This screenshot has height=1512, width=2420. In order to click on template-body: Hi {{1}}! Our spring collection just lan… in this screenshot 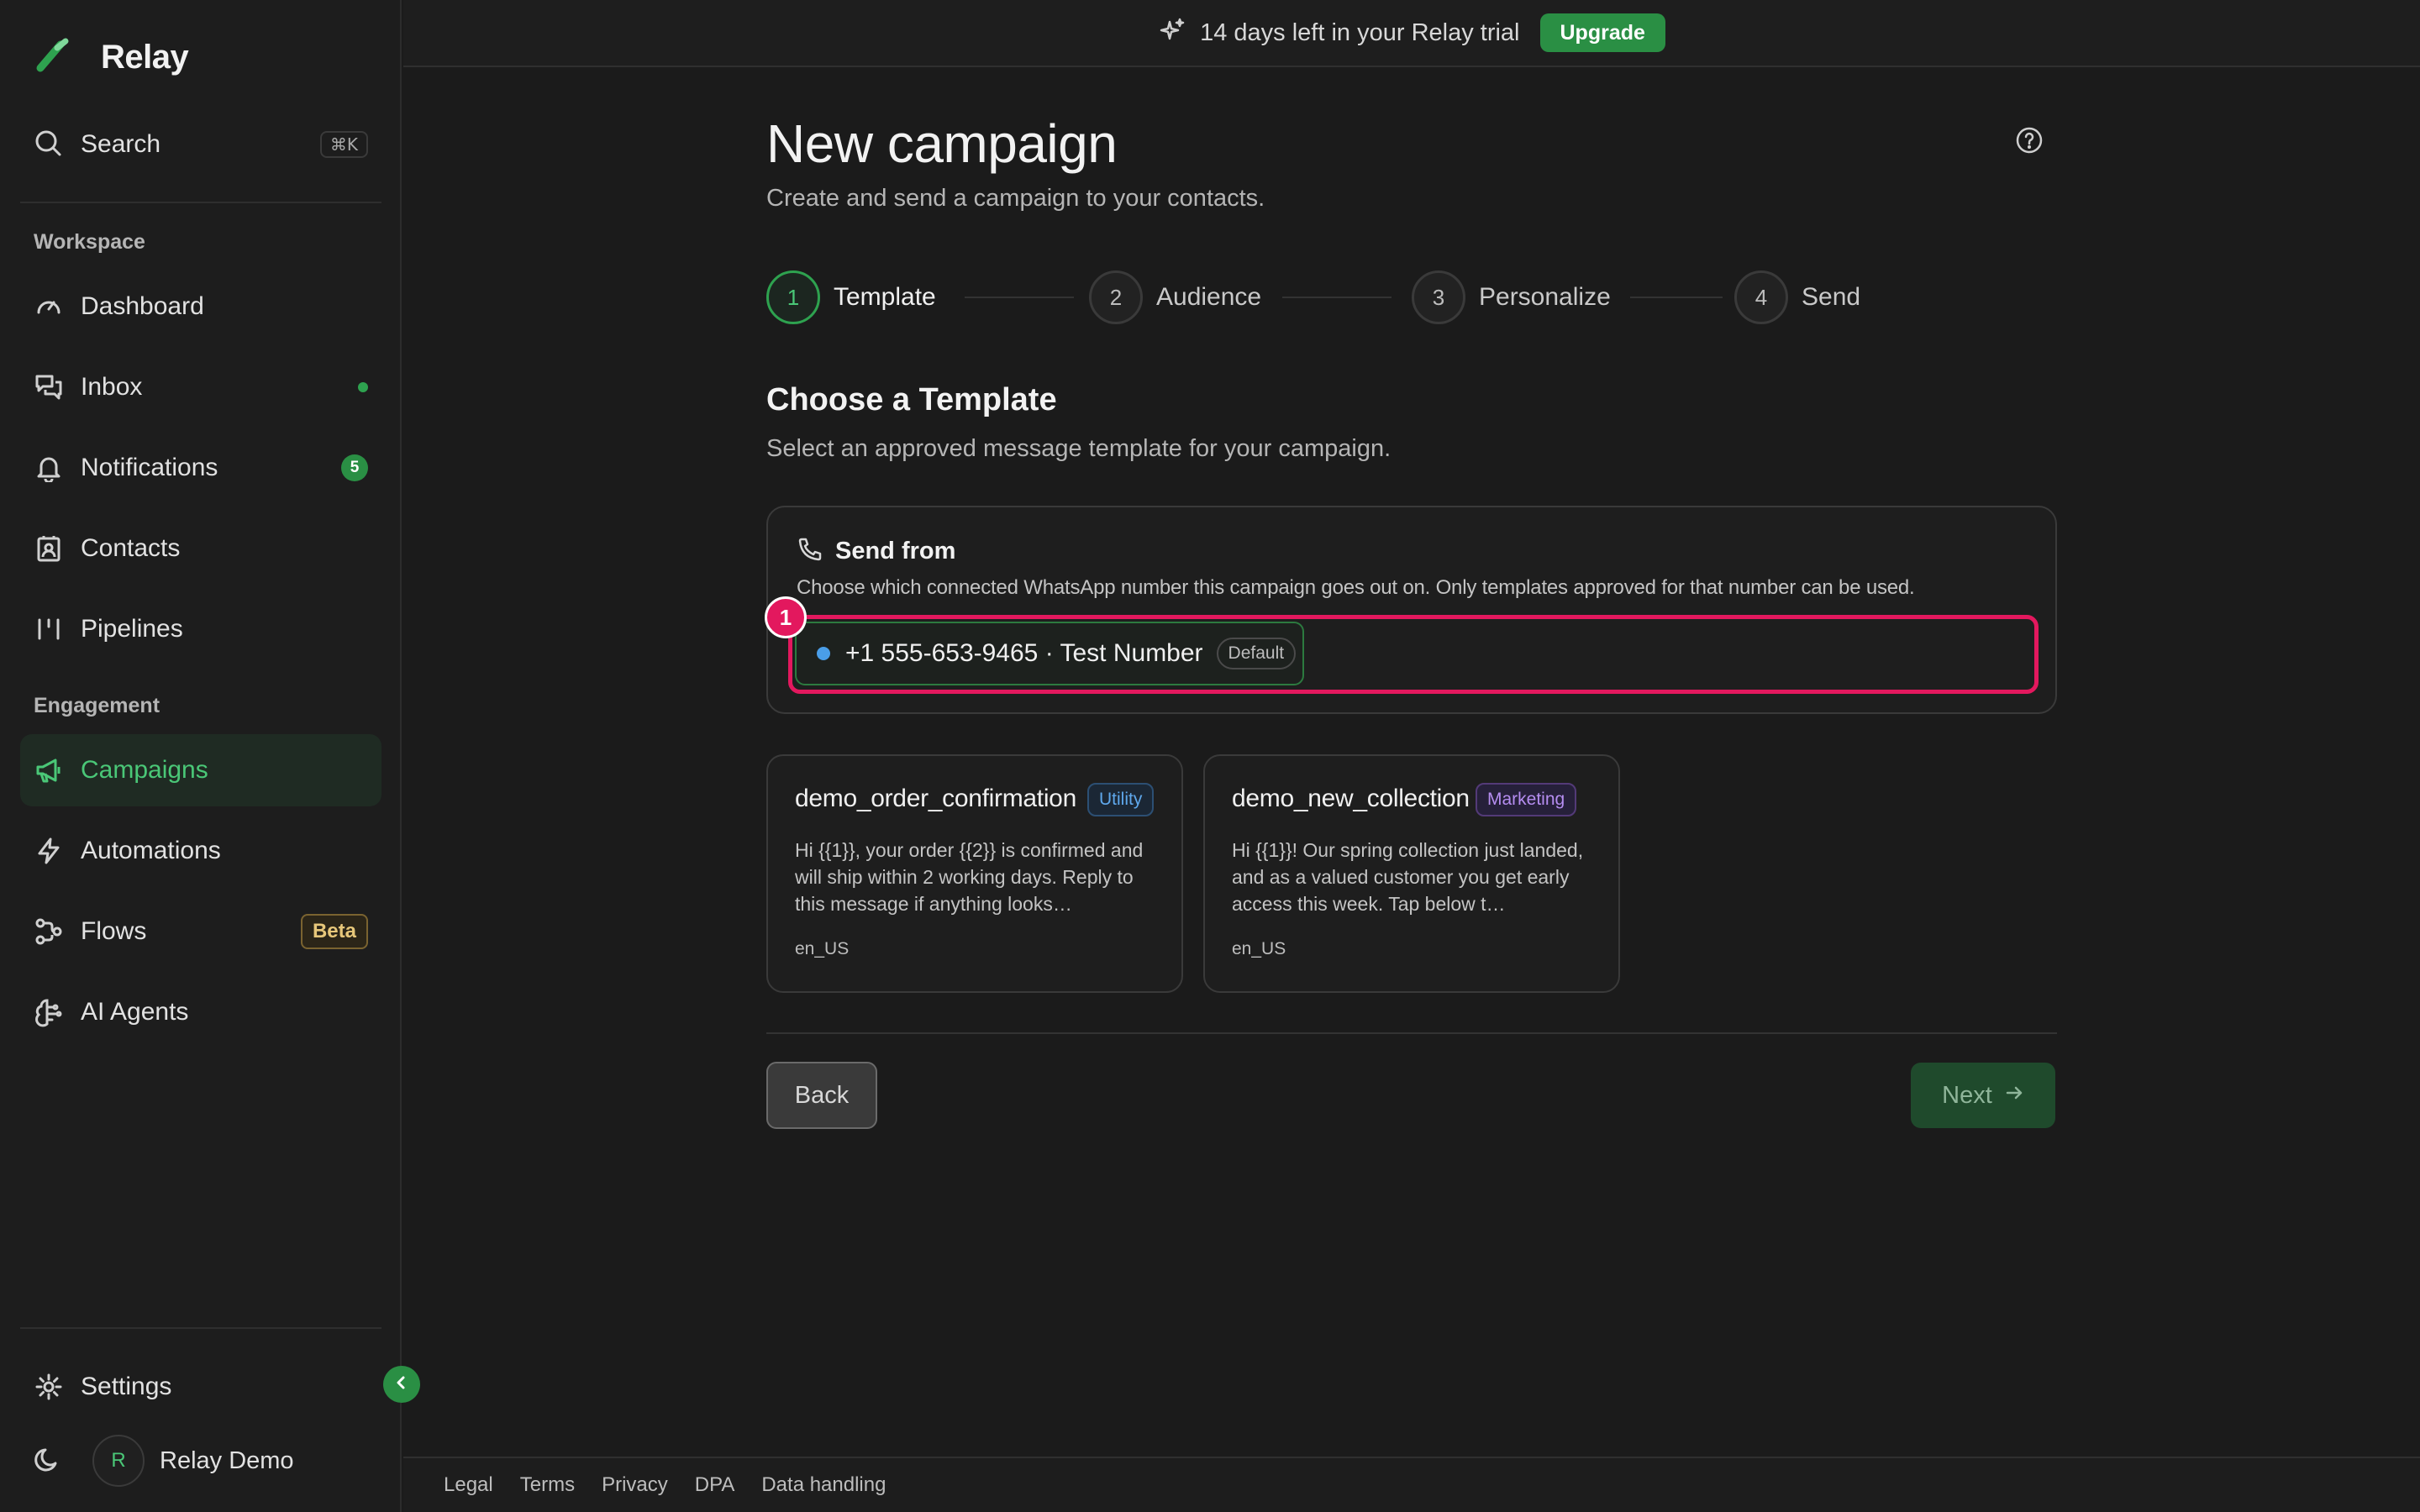, I will do `click(1408, 877)`.